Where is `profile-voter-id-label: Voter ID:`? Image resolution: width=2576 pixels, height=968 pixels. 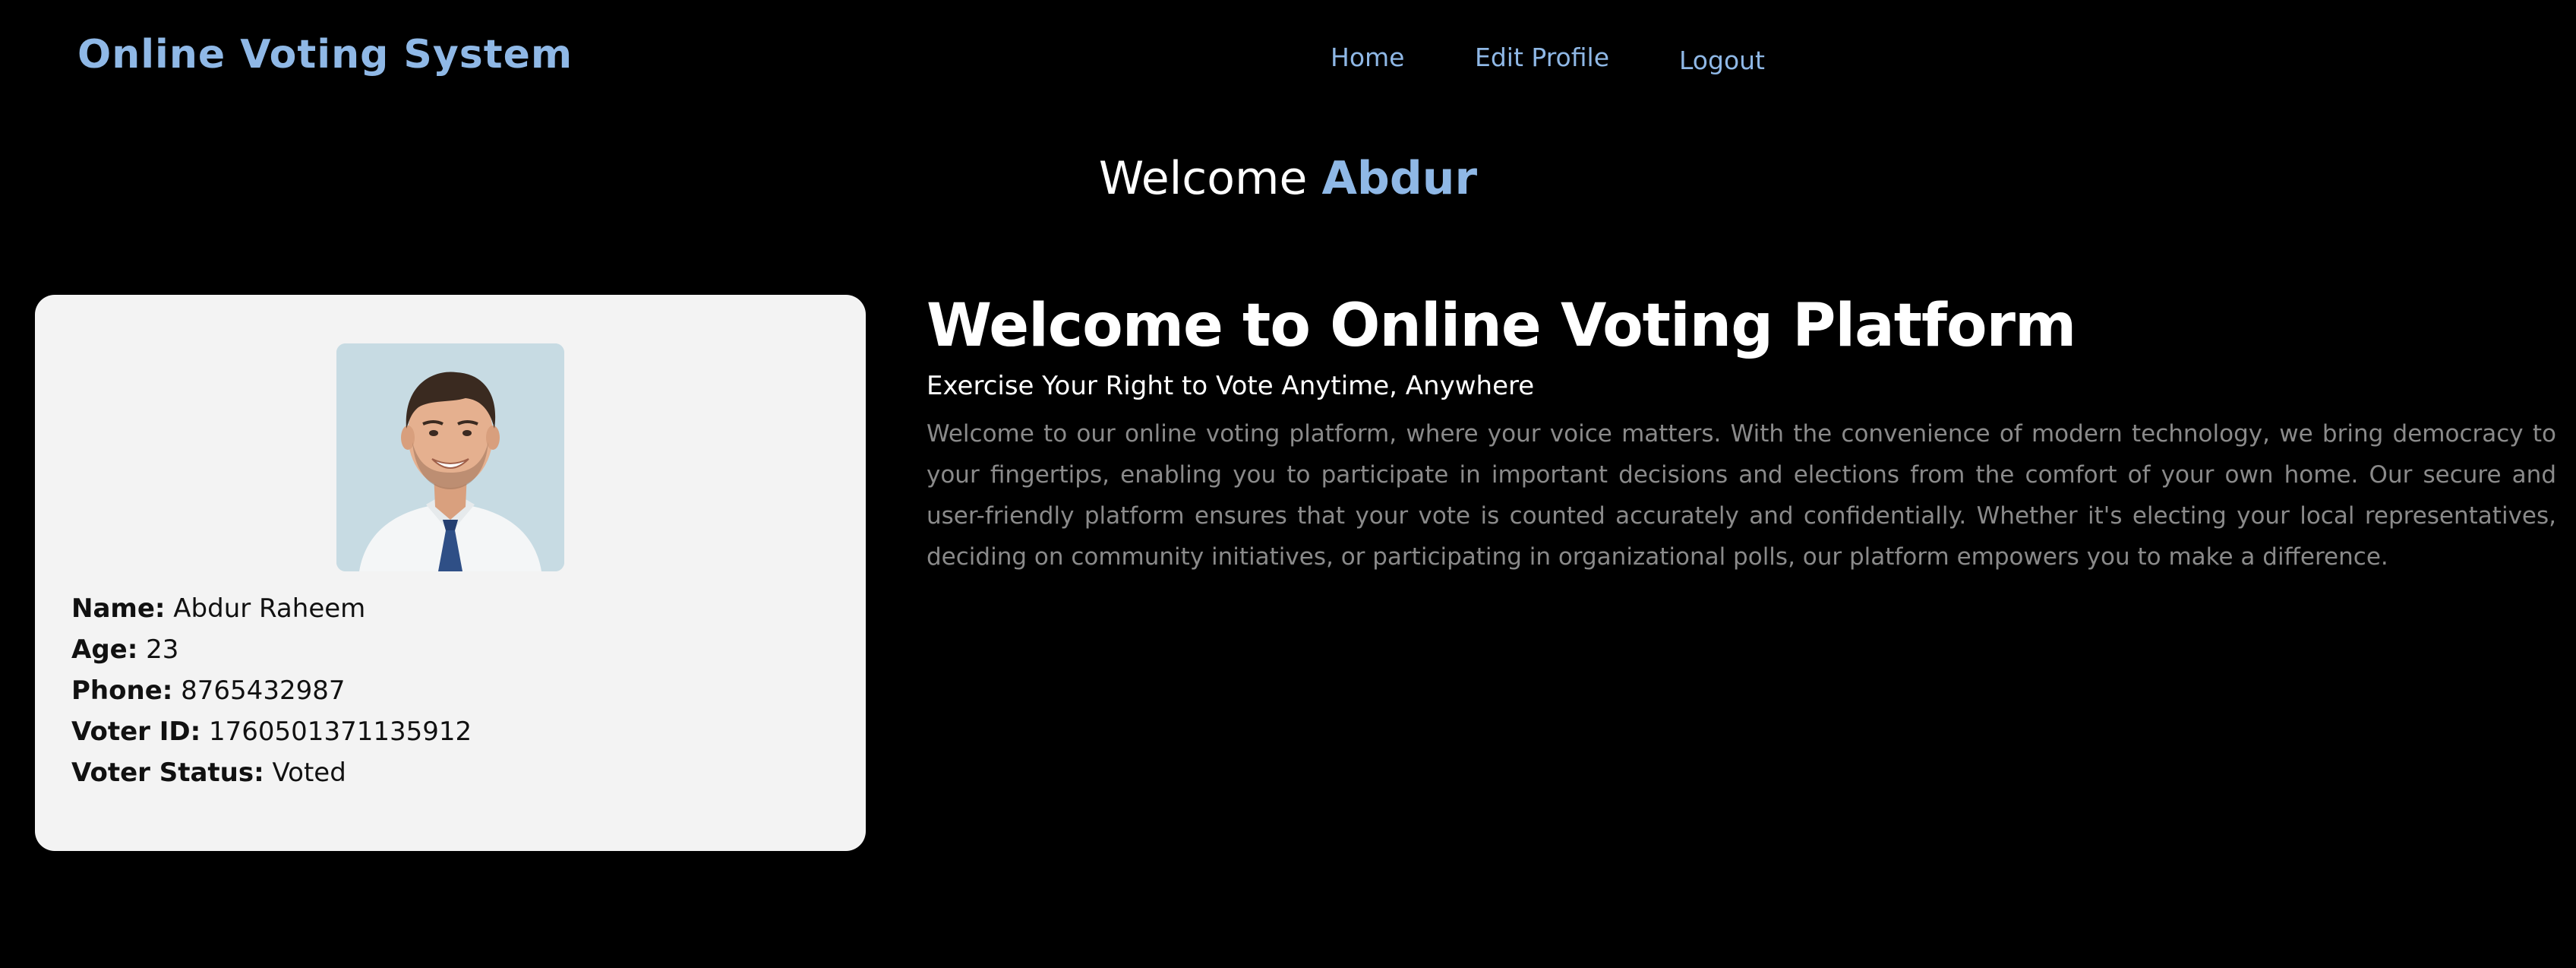
profile-voter-id-label: Voter ID: is located at coordinates (136, 732).